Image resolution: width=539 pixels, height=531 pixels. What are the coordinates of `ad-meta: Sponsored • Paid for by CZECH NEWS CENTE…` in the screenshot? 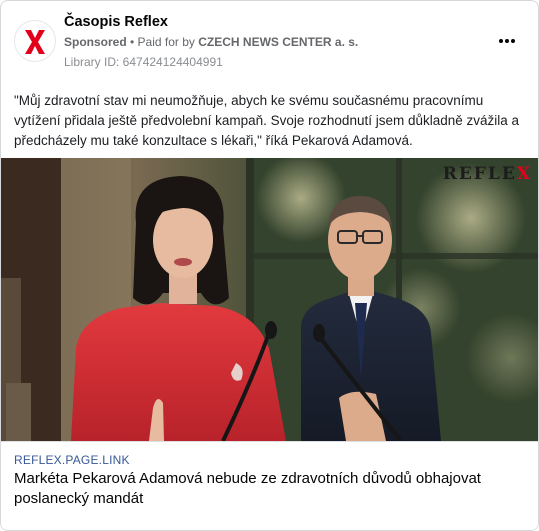 It's located at (211, 42).